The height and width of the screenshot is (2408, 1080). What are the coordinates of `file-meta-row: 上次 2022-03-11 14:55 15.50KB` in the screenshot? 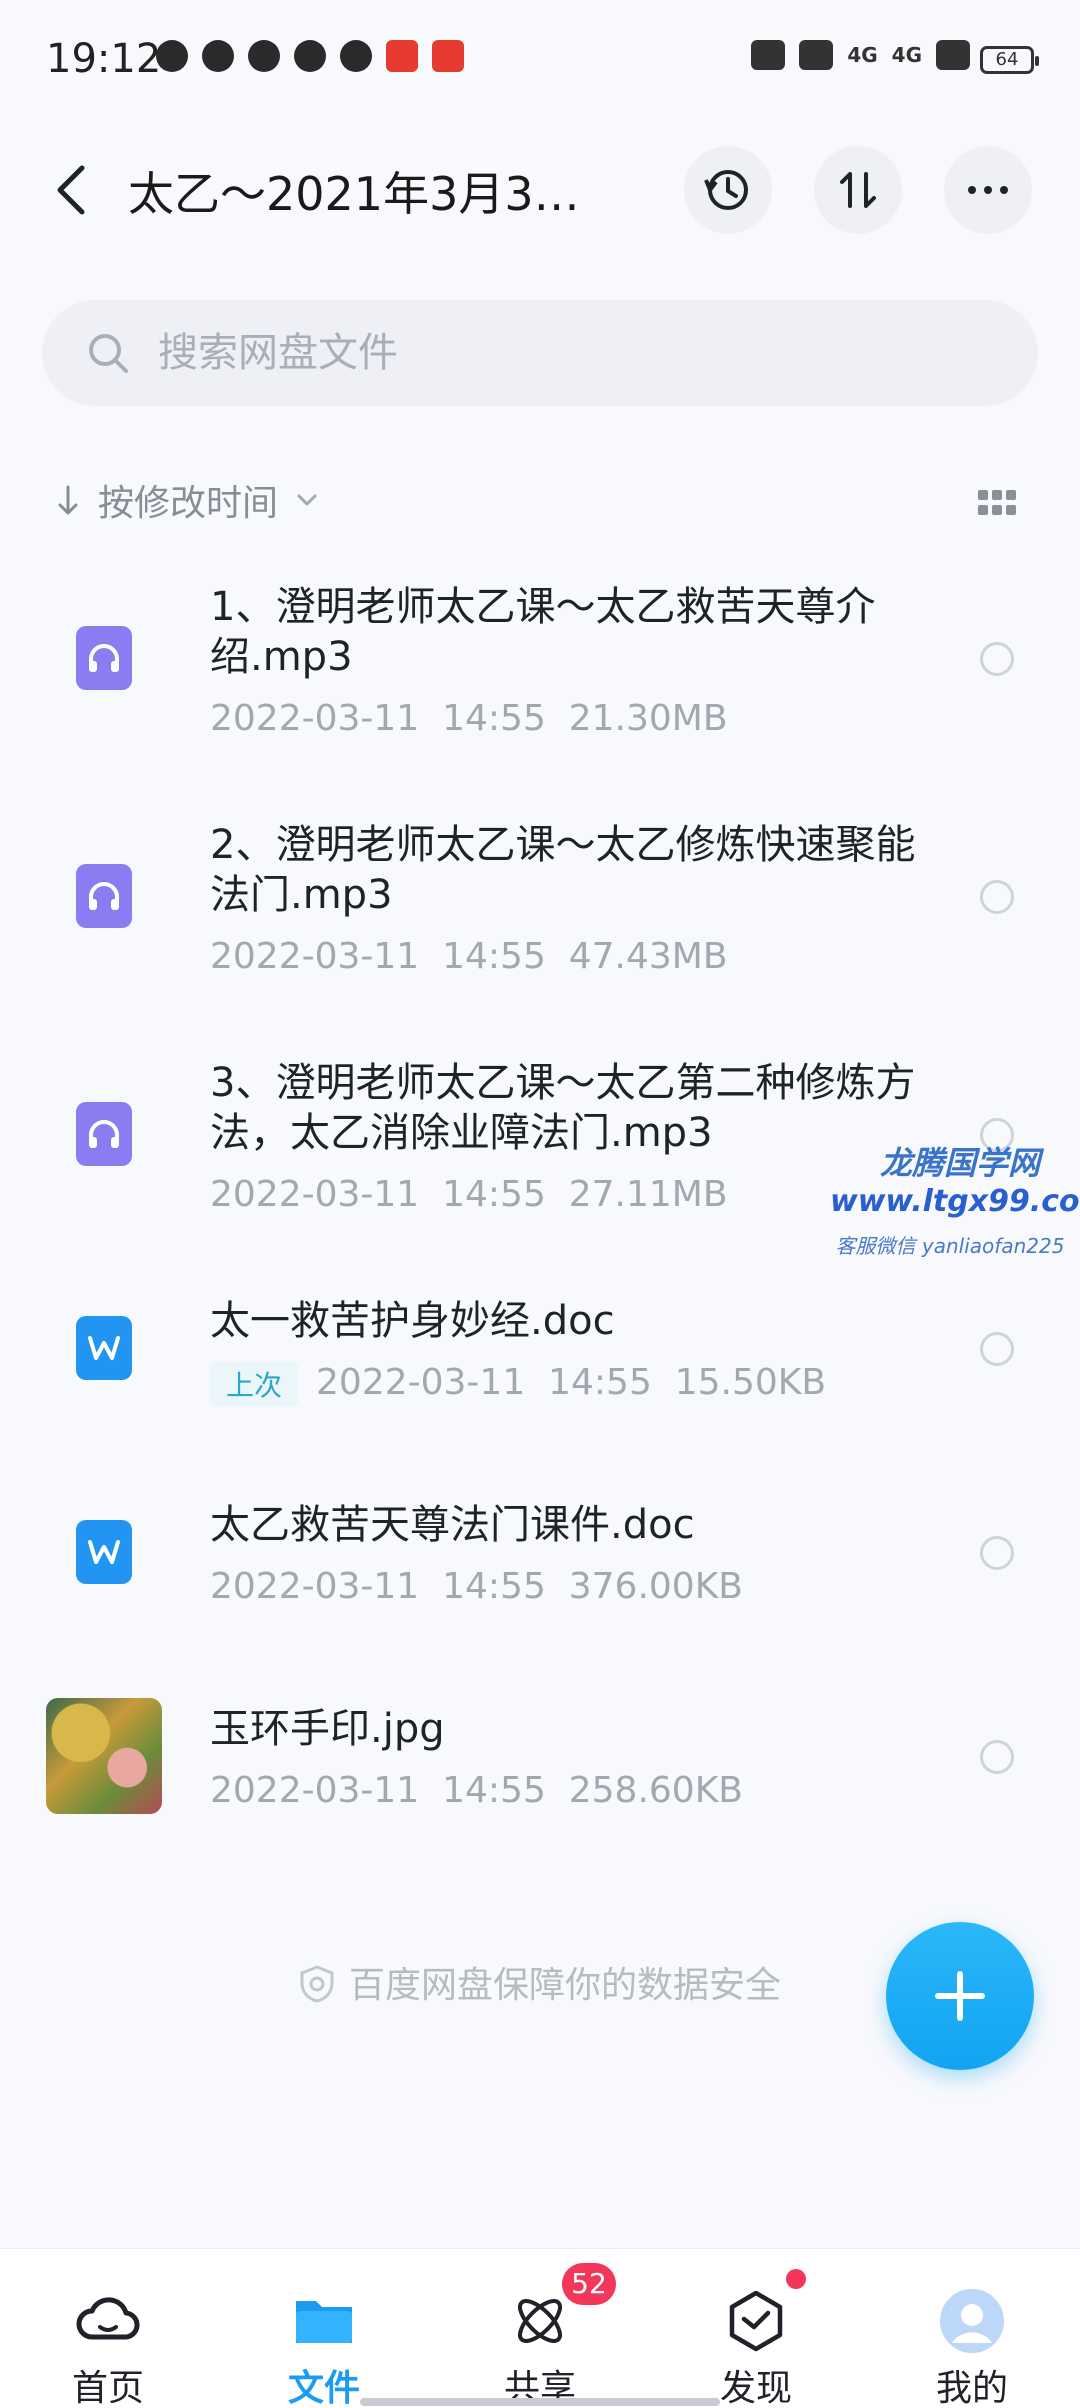 It's located at (518, 1384).